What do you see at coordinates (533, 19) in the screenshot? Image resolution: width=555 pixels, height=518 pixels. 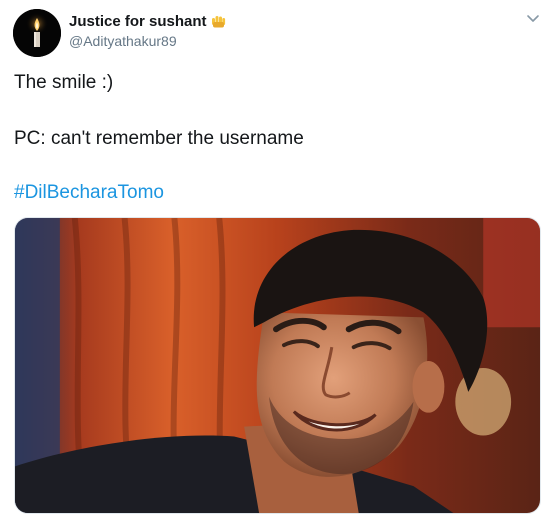 I see `chevron-down-icon` at bounding box center [533, 19].